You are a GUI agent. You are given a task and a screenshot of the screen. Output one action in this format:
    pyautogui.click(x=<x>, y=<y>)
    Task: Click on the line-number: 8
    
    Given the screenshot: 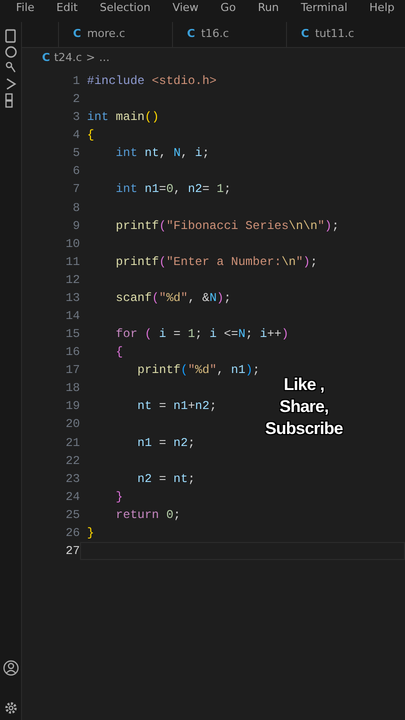 What is the action you would take?
    pyautogui.click(x=76, y=208)
    